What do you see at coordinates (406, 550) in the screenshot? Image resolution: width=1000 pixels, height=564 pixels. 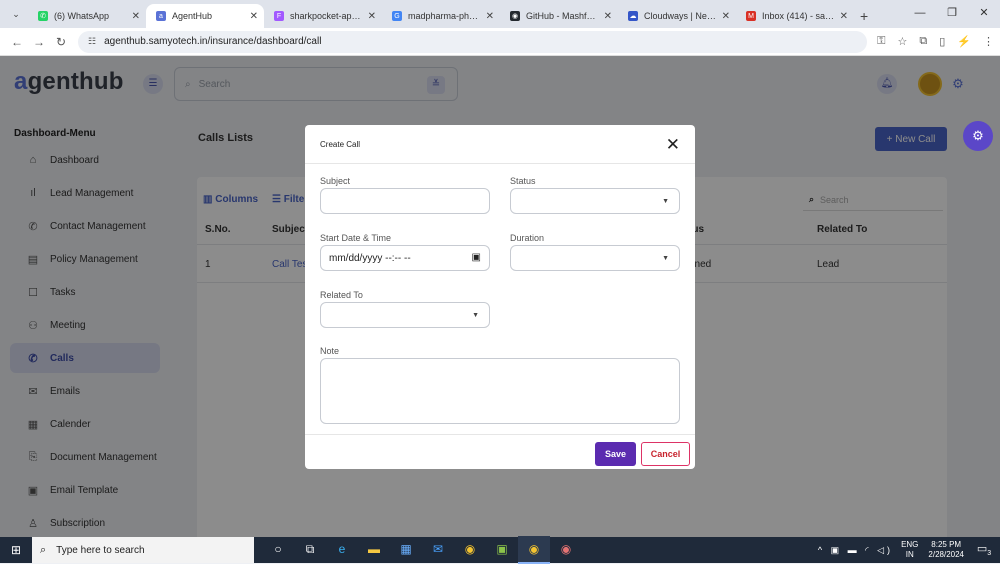 I see `store-icon: ▦` at bounding box center [406, 550].